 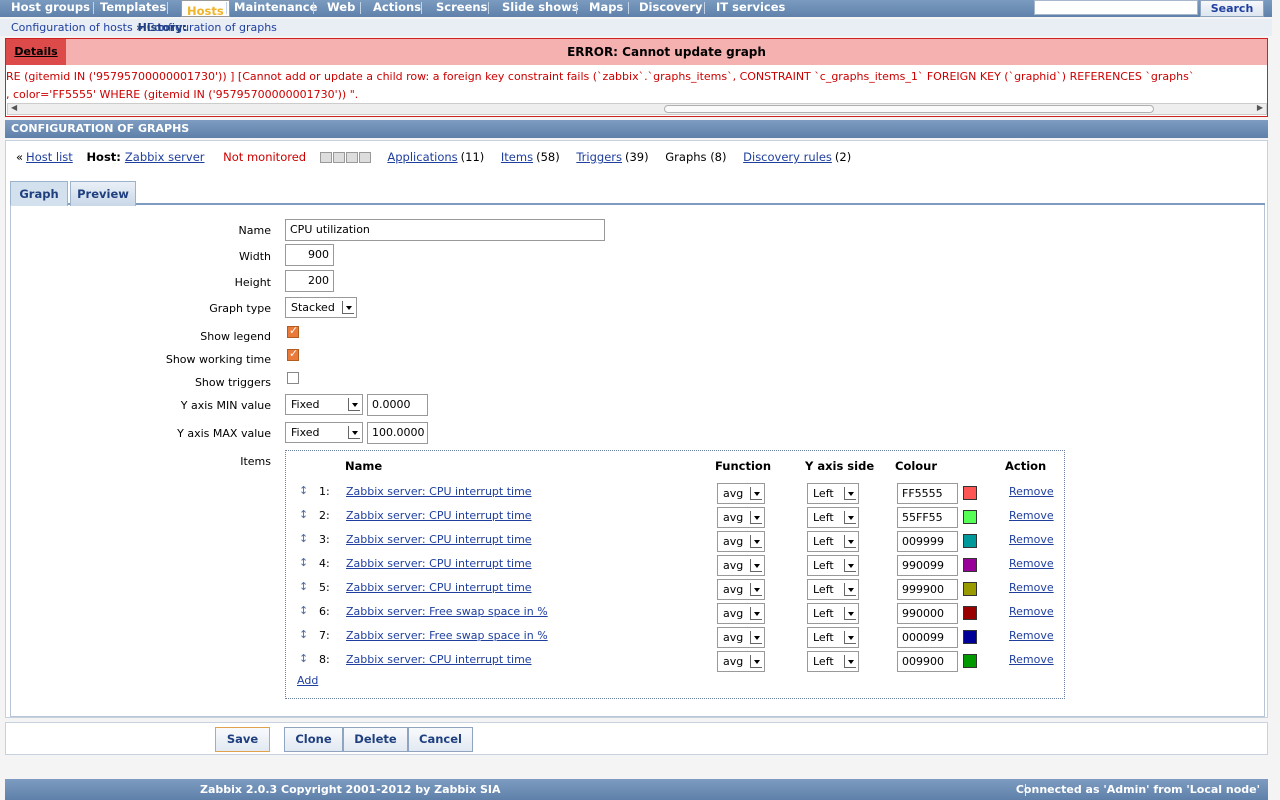 What do you see at coordinates (1116, 7) in the screenshot?
I see `search-input` at bounding box center [1116, 7].